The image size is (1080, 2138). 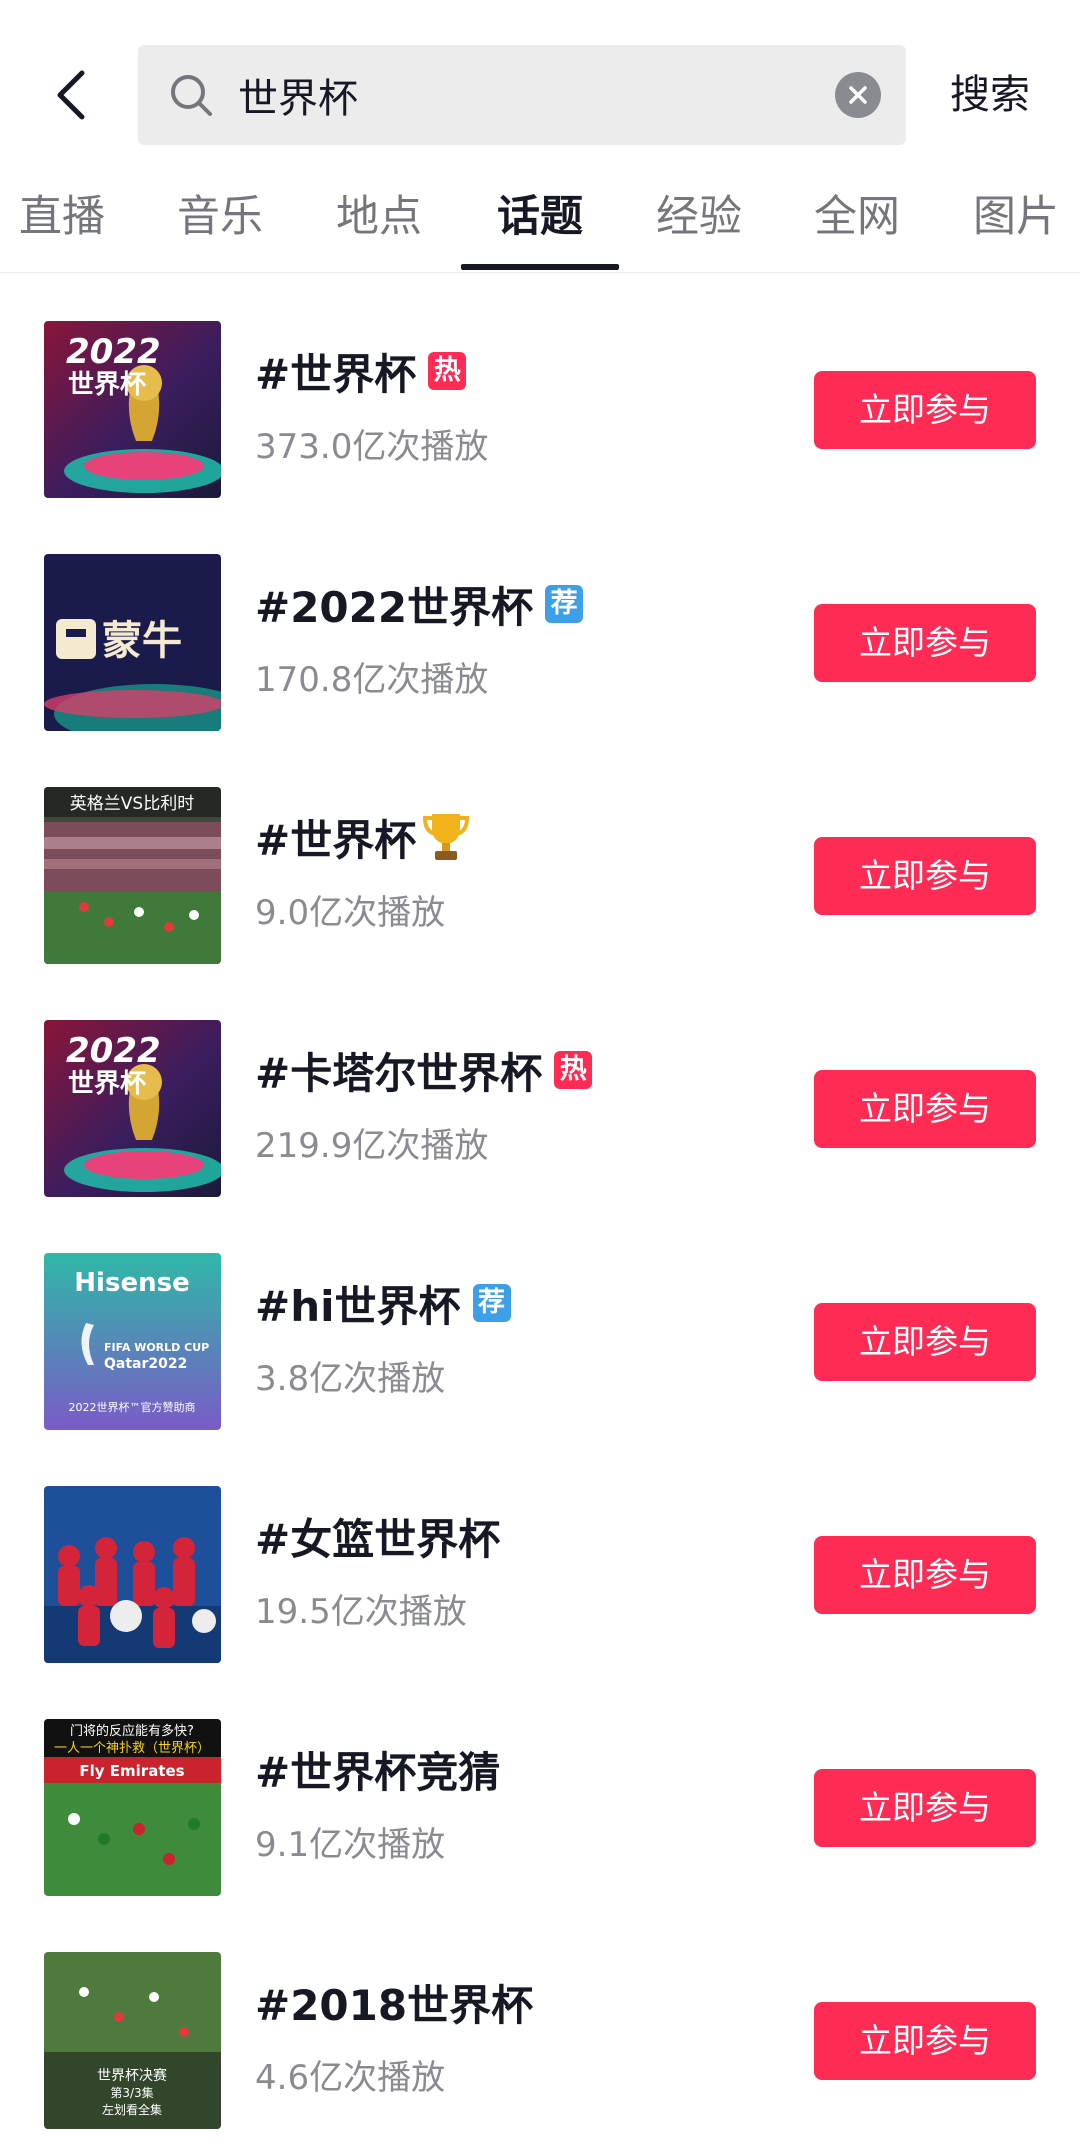 I want to click on thumb-text: 一人一个神扑救（世界杯）, so click(x=132, y=1748).